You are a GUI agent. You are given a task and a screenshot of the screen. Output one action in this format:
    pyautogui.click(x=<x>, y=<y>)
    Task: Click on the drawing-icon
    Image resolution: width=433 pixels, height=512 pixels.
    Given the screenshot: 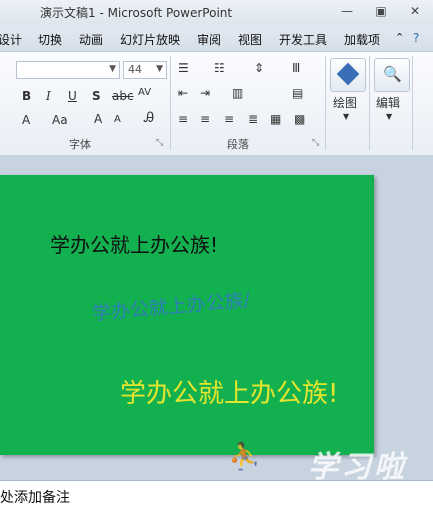 What is the action you would take?
    pyautogui.click(x=348, y=75)
    